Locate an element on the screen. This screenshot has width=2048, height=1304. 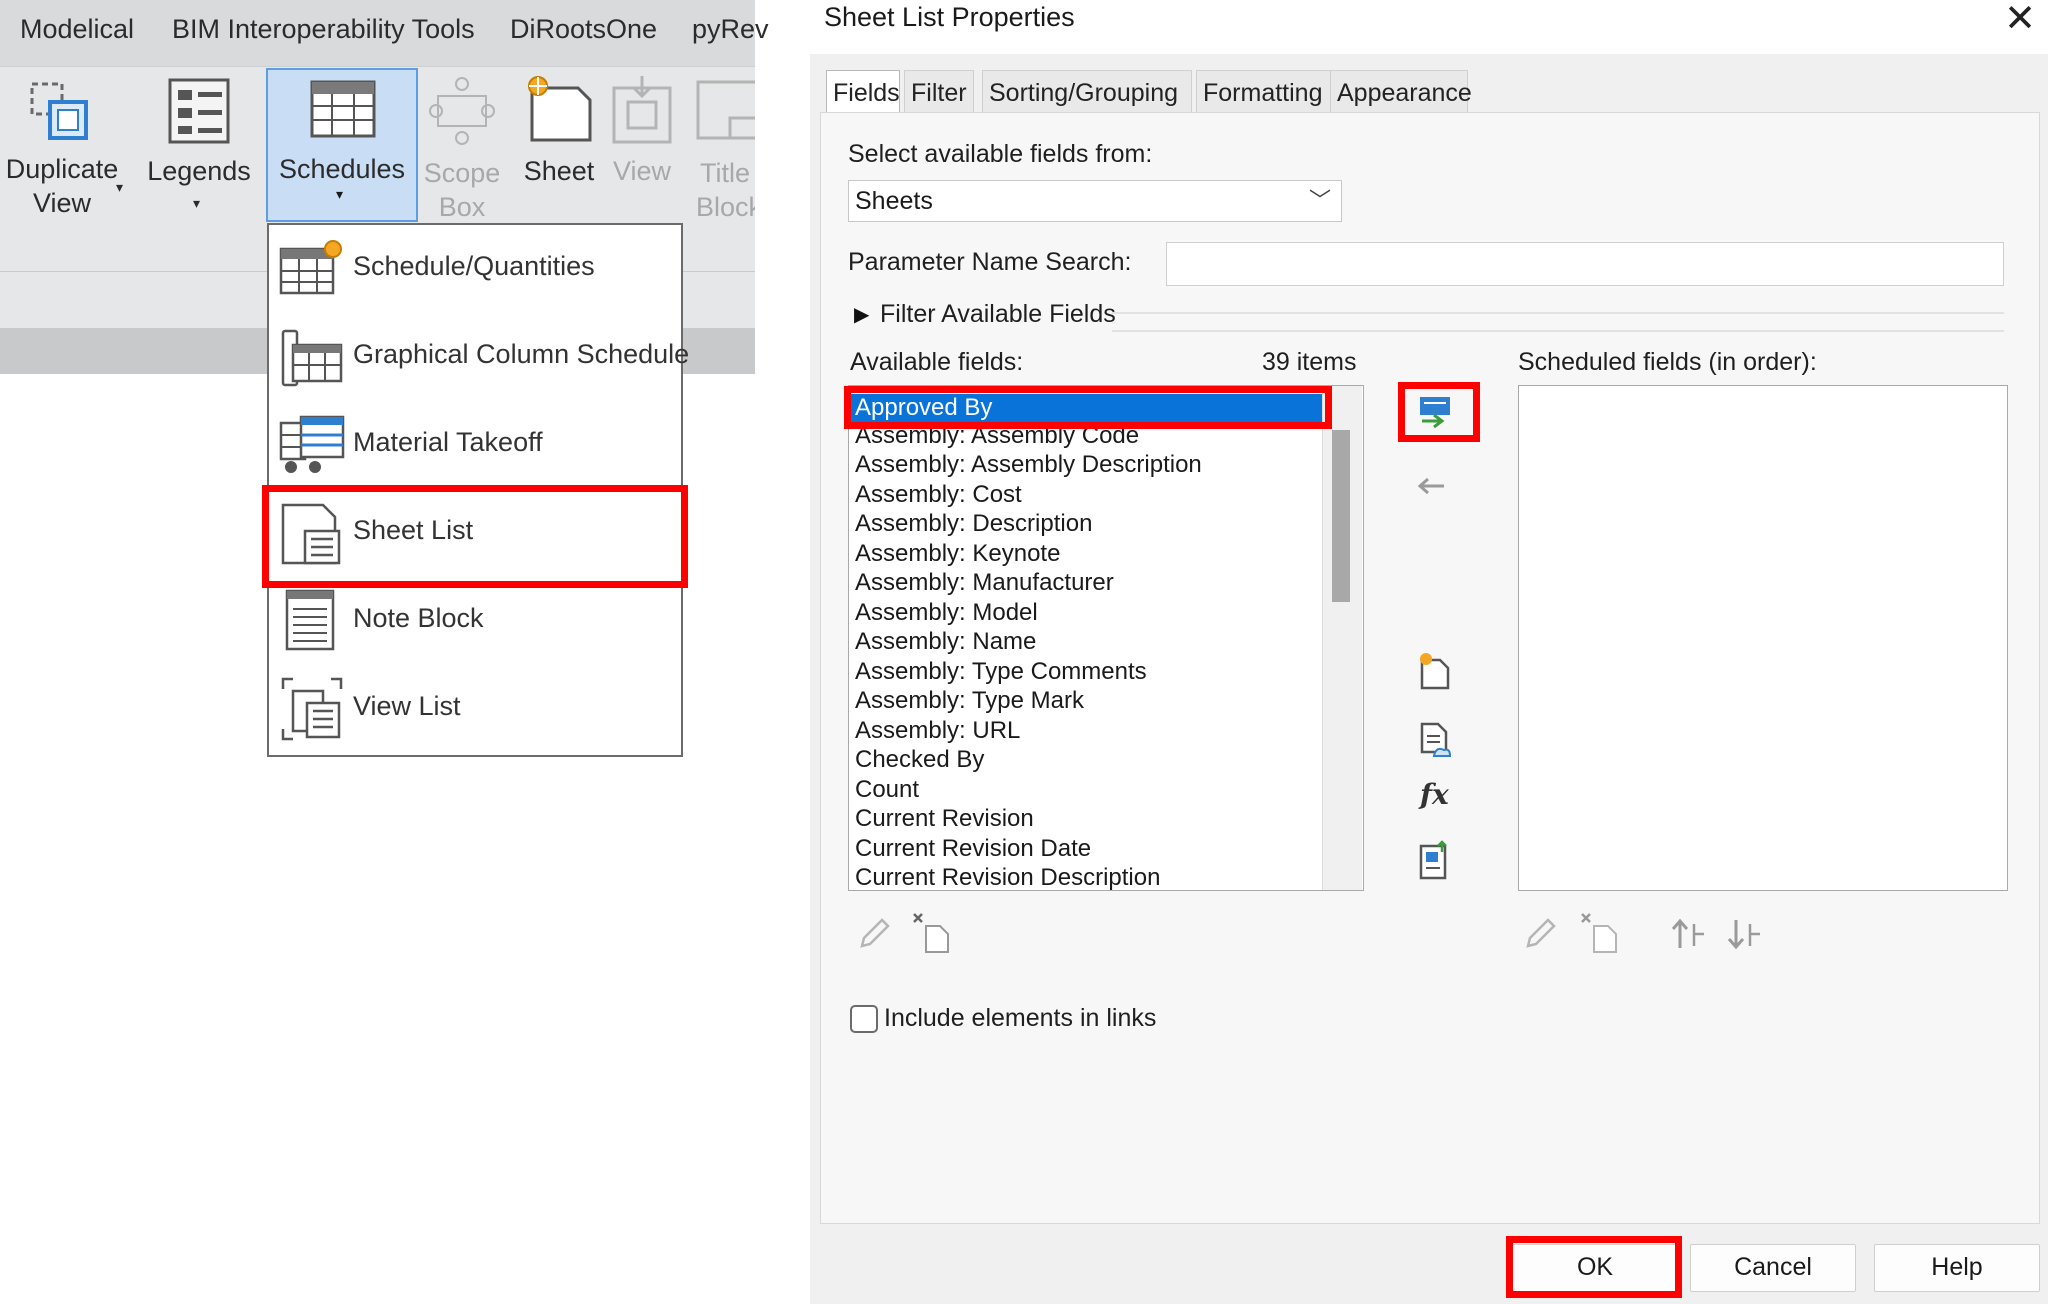
scope-box-label-1: Scope is located at coordinates (462, 173).